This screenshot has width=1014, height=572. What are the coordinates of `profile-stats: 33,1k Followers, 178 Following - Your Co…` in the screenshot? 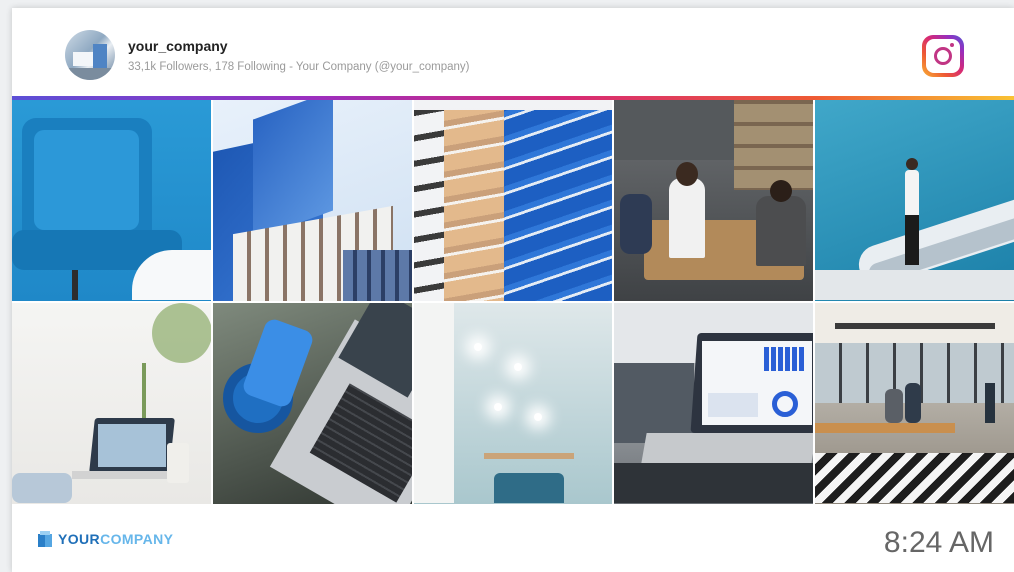 It's located at (299, 67).